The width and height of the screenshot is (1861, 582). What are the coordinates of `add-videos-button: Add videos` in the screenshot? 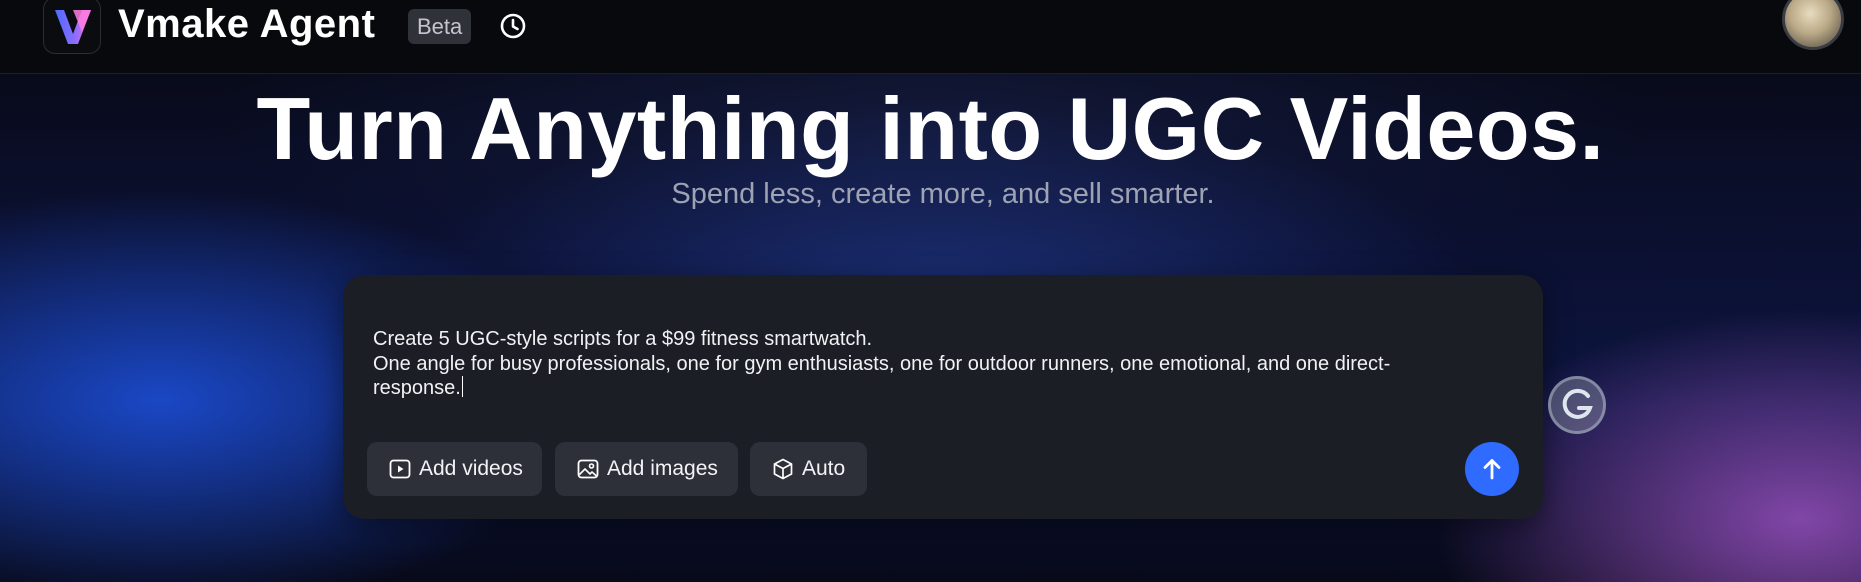 It's located at (454, 469).